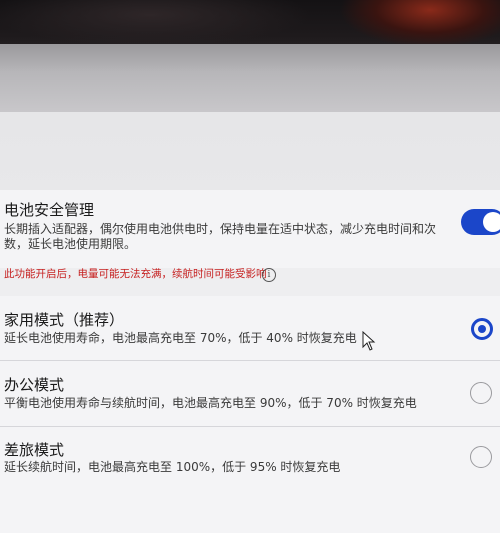 The image size is (500, 533). Describe the element at coordinates (269, 275) in the screenshot. I see `info-icon: i` at that location.